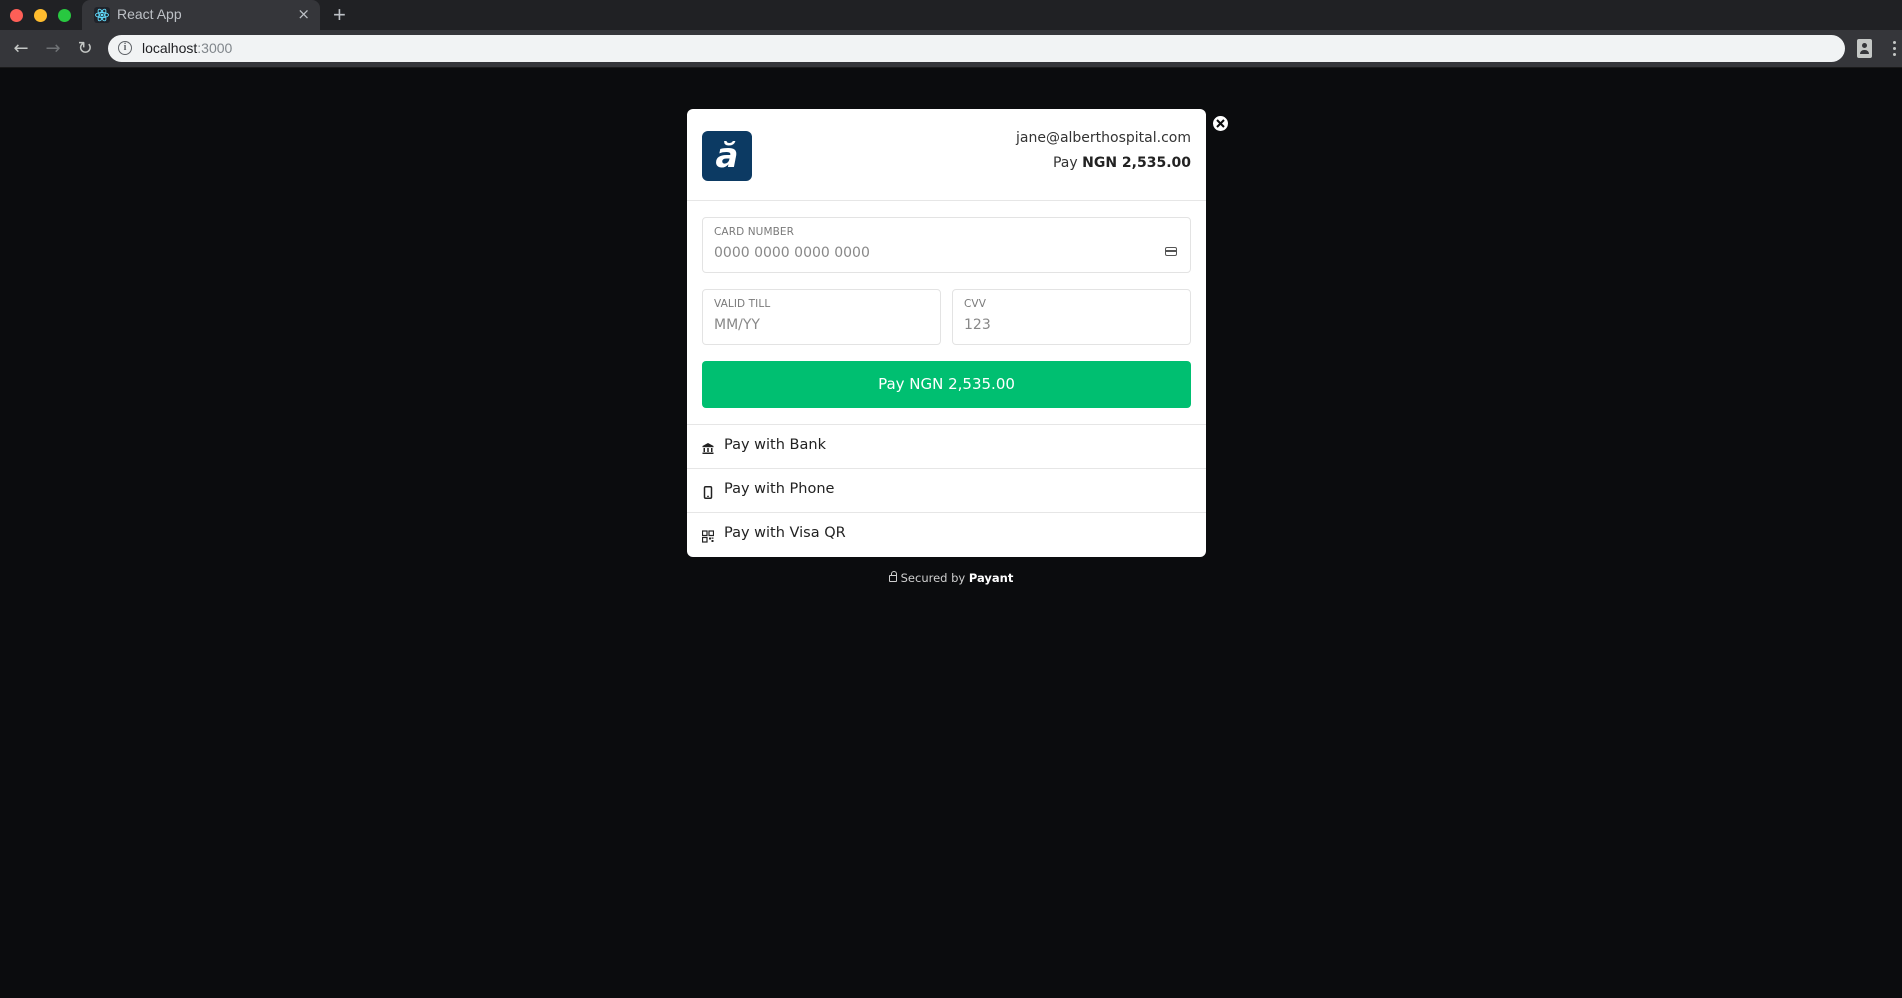 Image resolution: width=1902 pixels, height=998 pixels. I want to click on pay-with-phone-option: Pay with Phone, so click(946, 490).